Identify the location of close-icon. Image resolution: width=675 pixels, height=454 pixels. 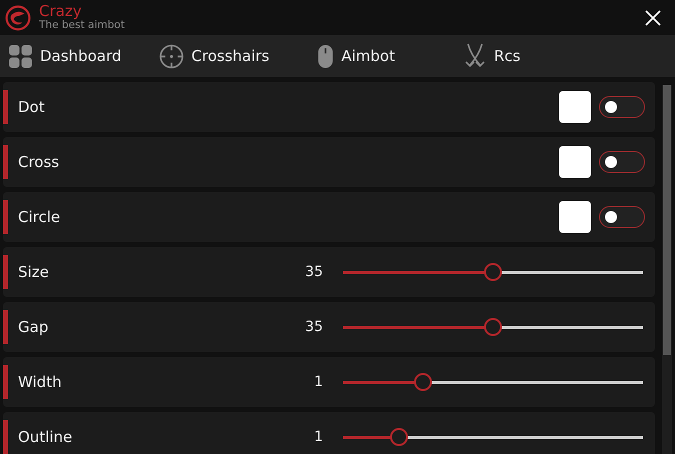
(653, 18).